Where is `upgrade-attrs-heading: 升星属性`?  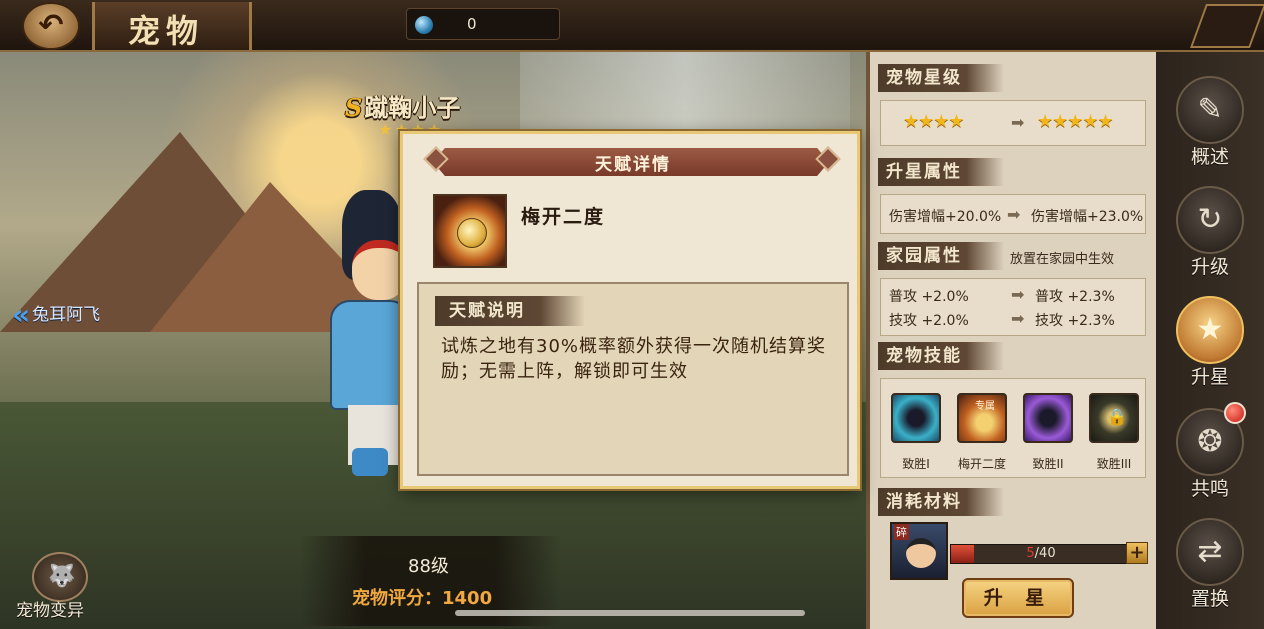
upgrade-attrs-heading: 升星属性 is located at coordinates (941, 172).